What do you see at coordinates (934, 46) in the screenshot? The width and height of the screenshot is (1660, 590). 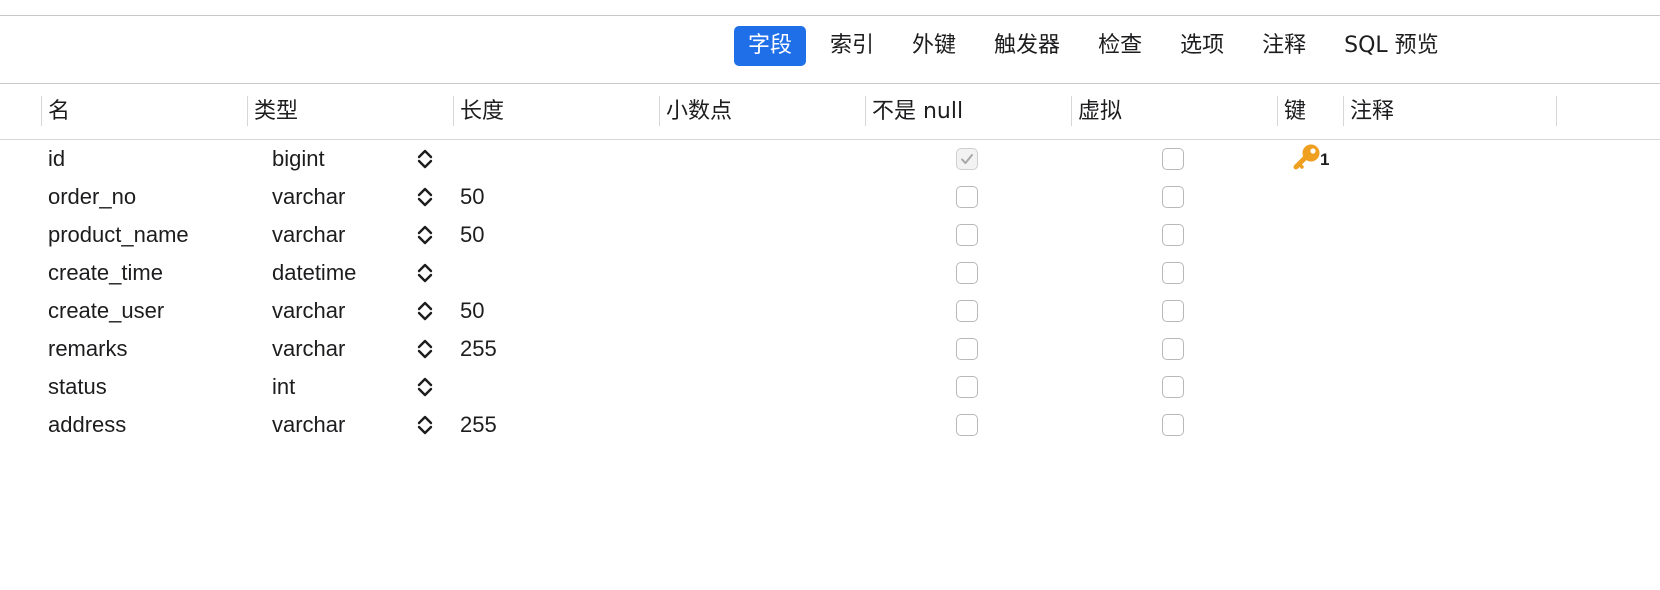 I see `tab-foreign-keys: 外键` at bounding box center [934, 46].